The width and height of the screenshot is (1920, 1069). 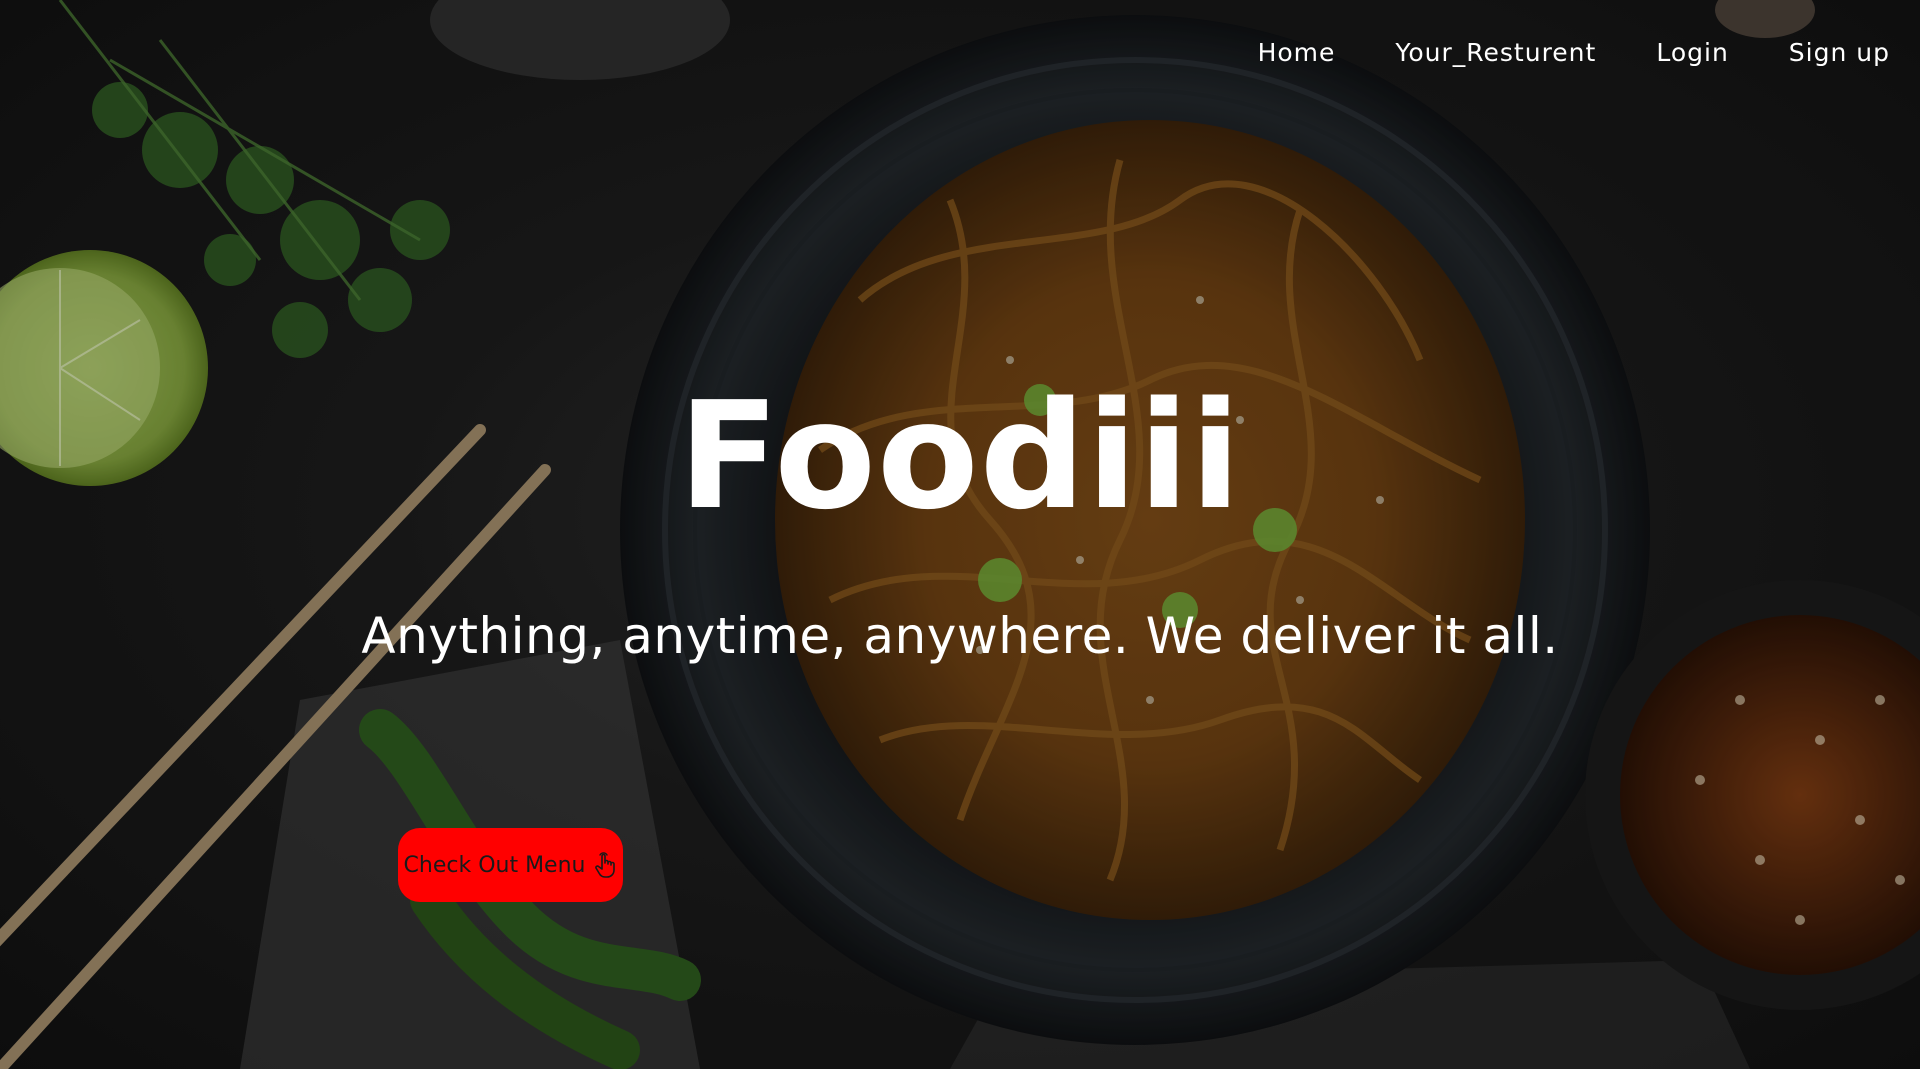 I want to click on check-out-menu-label: Check Out Menu, so click(x=494, y=865).